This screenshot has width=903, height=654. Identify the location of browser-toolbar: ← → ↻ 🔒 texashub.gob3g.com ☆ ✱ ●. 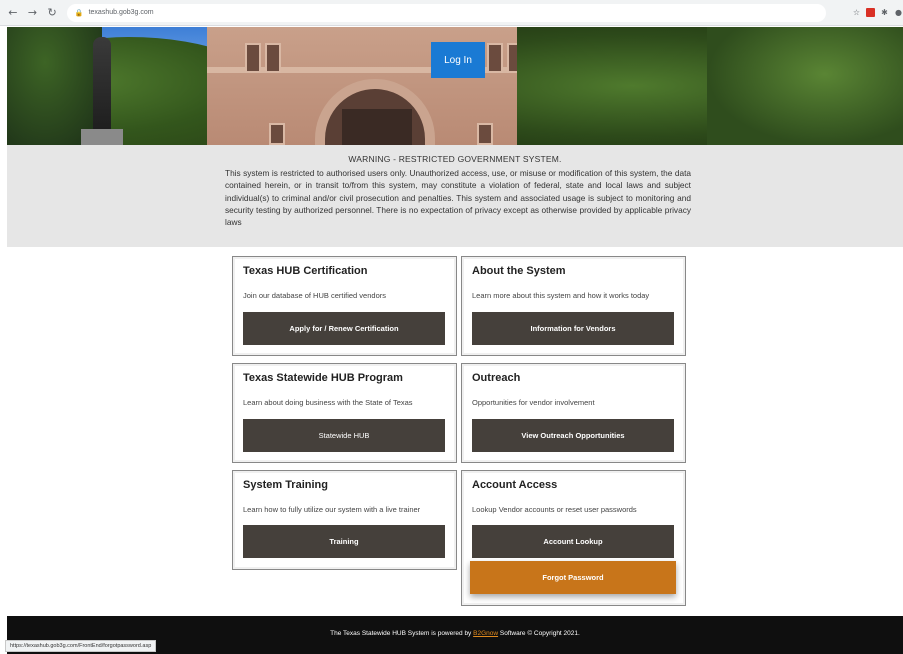
(451, 13).